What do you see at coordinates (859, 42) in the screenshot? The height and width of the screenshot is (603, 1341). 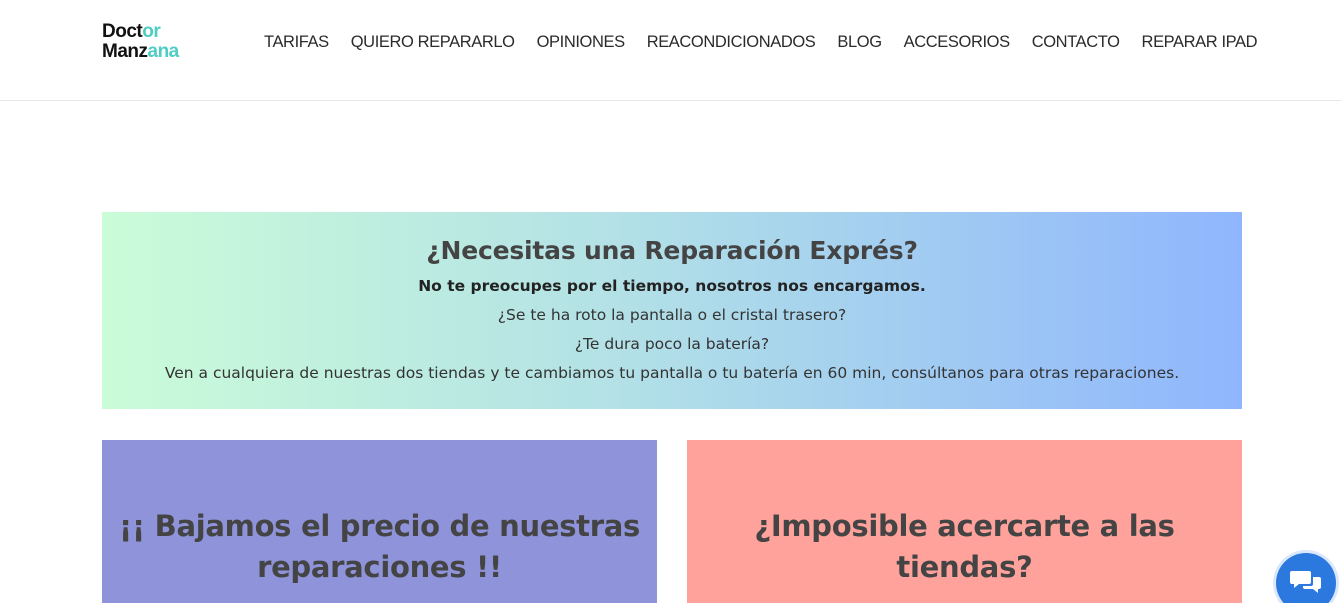 I see `nav-item-blog: BLOG` at bounding box center [859, 42].